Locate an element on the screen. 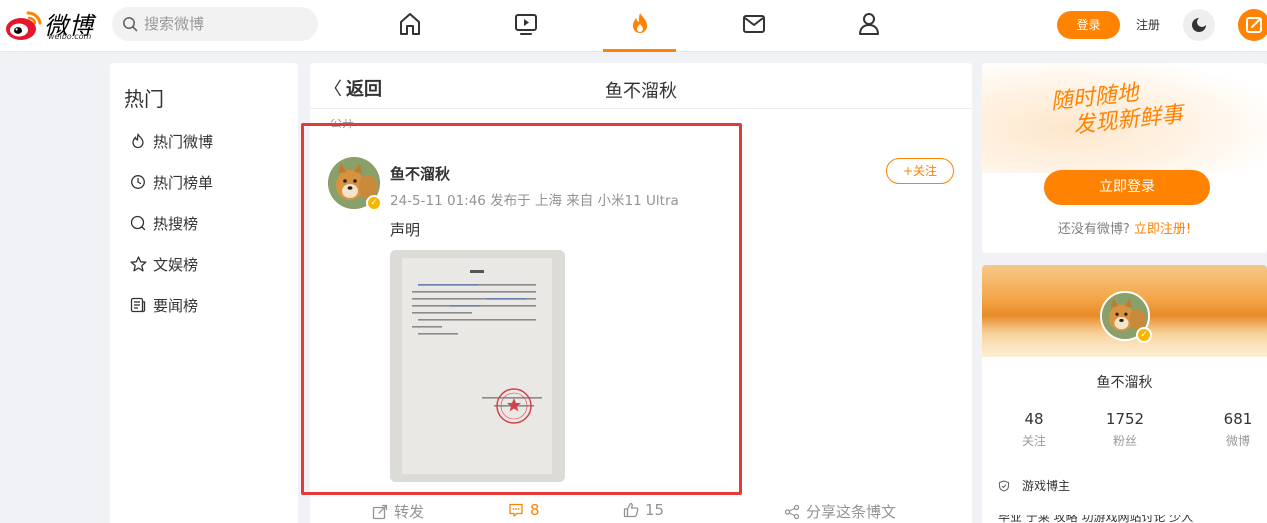 Image resolution: width=1267 pixels, height=523 pixels. stat-number: 681 is located at coordinates (1238, 419).